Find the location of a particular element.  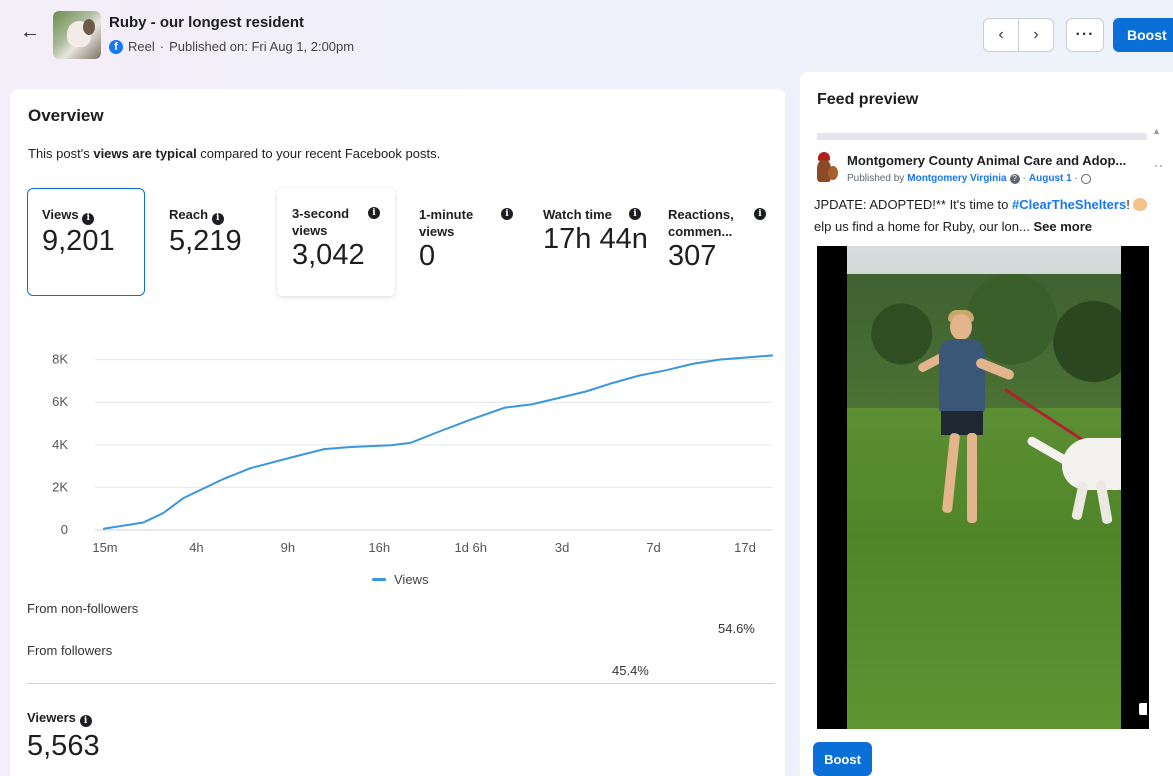

metric-value: 3,042 is located at coordinates (328, 255).